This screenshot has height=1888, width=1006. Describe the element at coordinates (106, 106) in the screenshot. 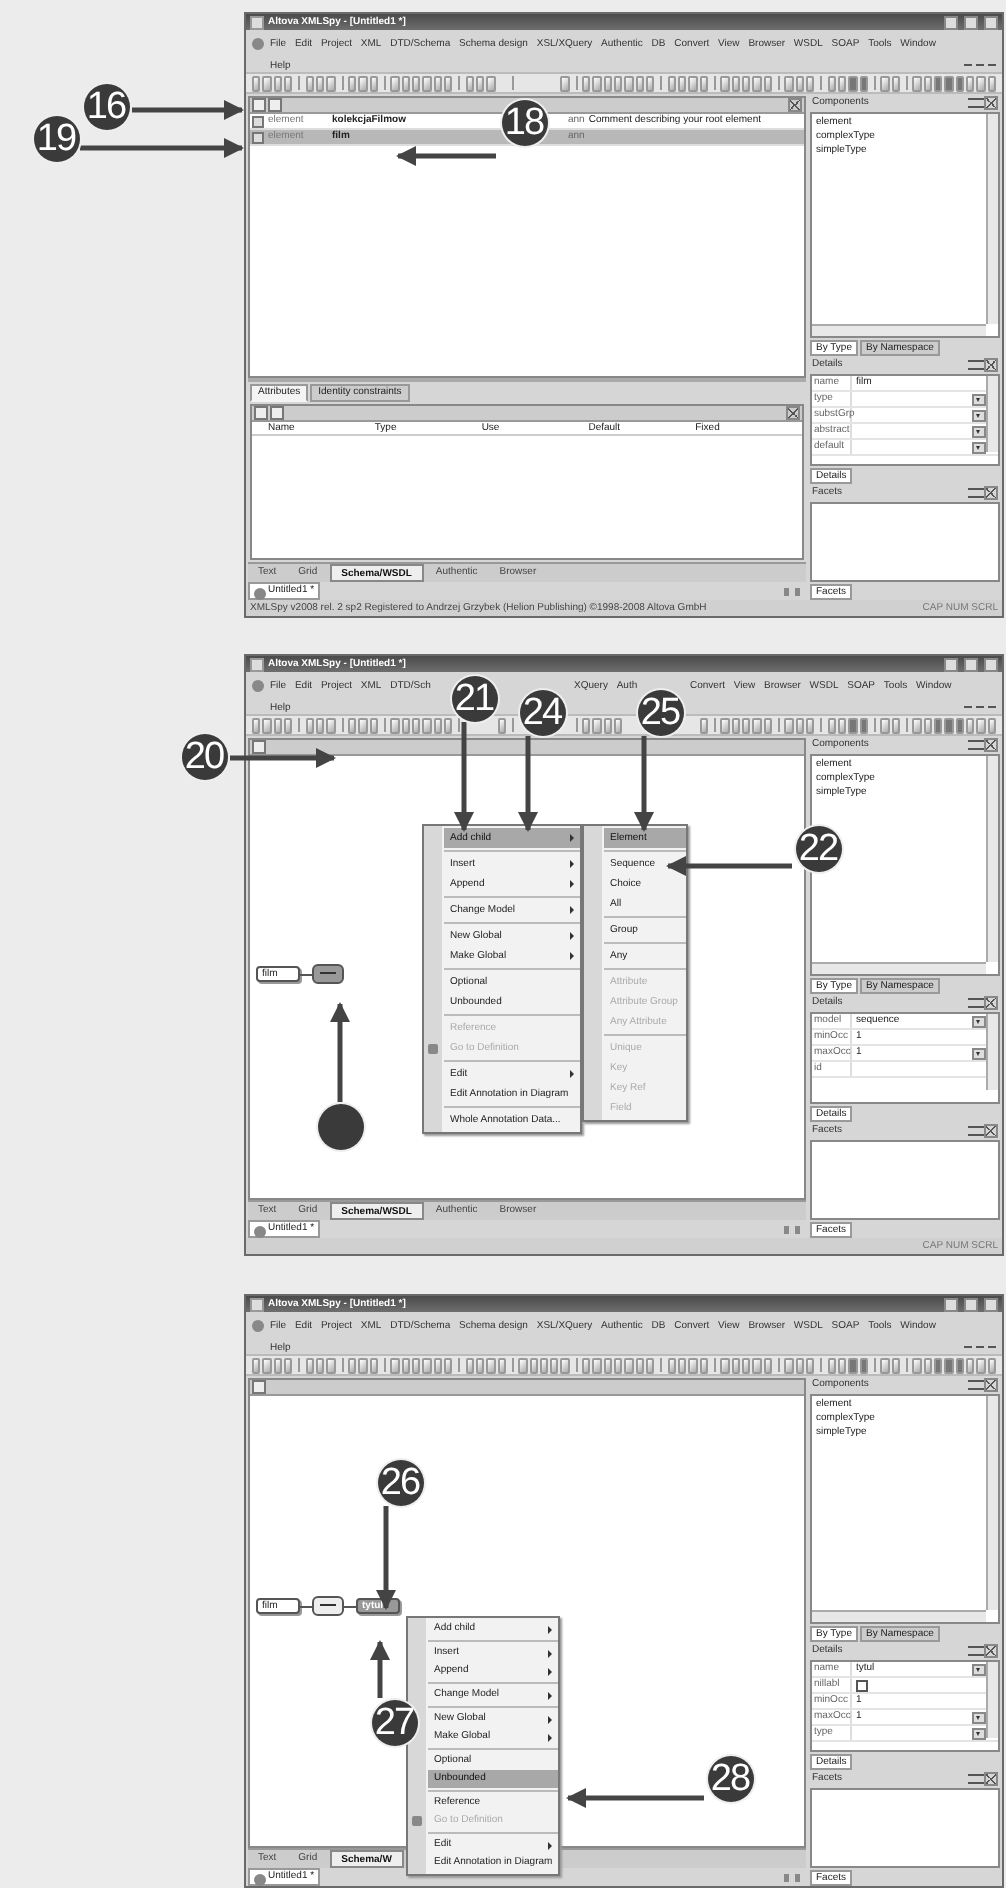

I see `callout-number: 16` at that location.